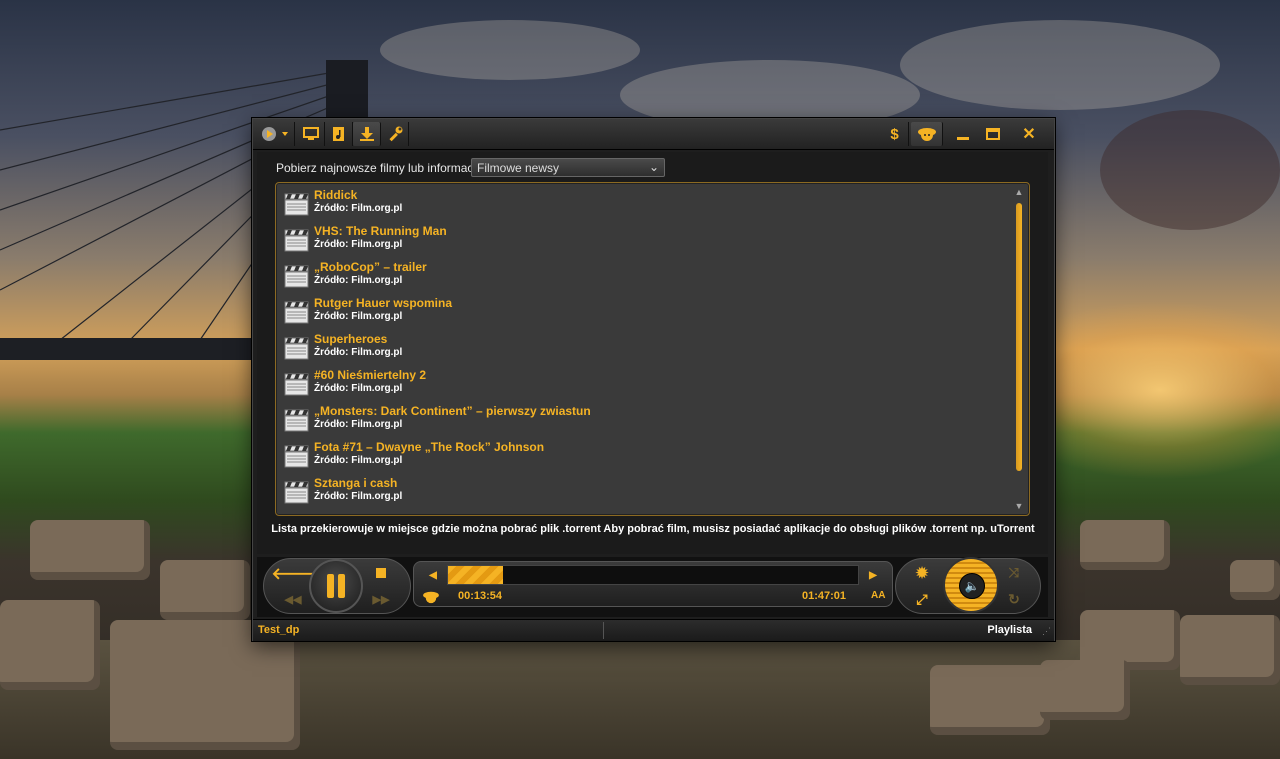 This screenshot has height=759, width=1280. Describe the element at coordinates (644, 204) in the screenshot. I see `list-item: Riddick Źródło: Film.org.pl` at that location.